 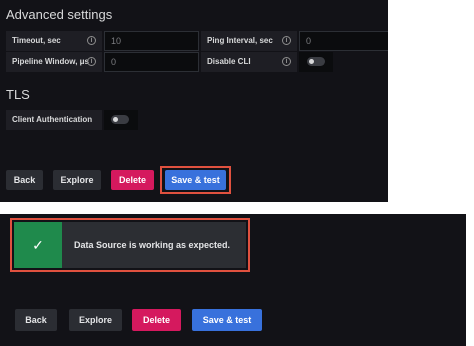 What do you see at coordinates (130, 245) in the screenshot?
I see `alert-highlight` at bounding box center [130, 245].